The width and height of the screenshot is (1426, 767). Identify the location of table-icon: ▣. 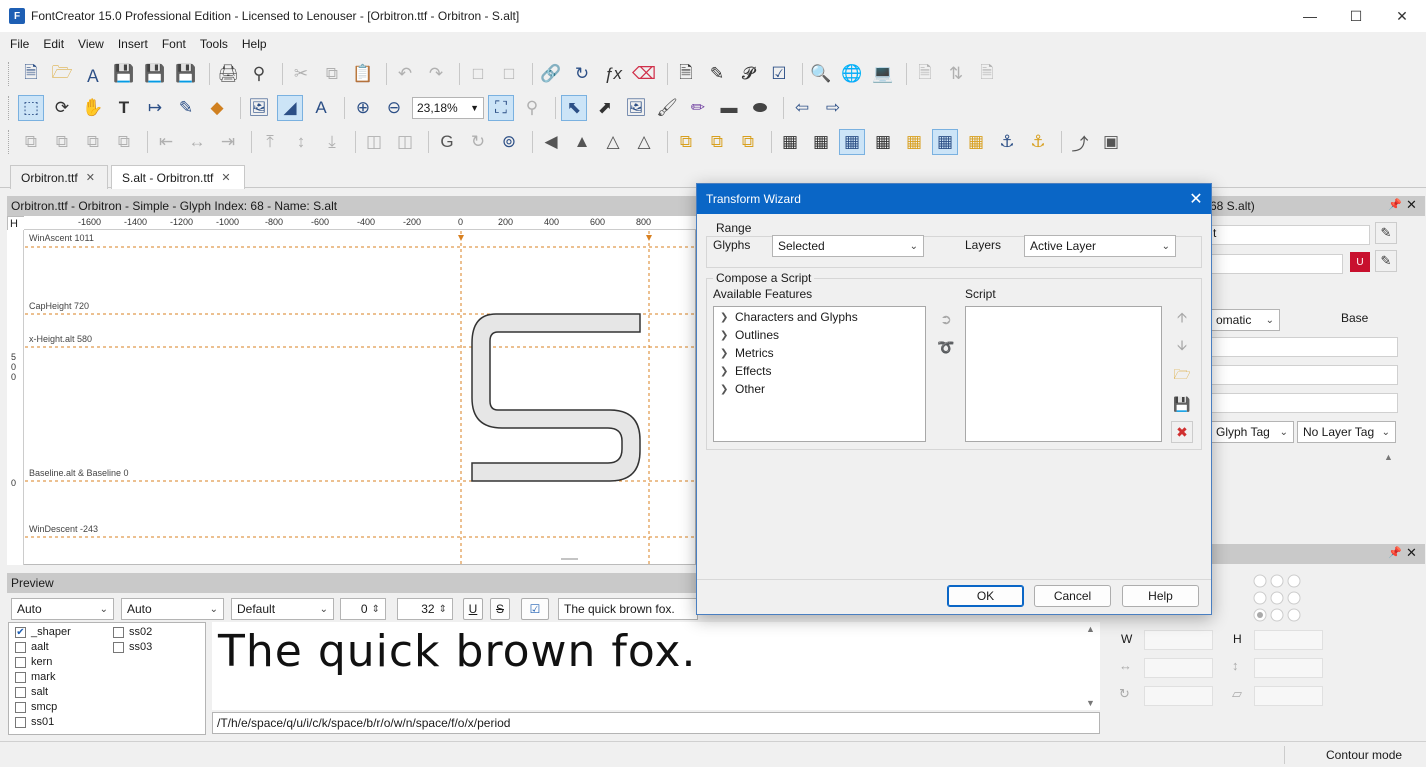
(1111, 142).